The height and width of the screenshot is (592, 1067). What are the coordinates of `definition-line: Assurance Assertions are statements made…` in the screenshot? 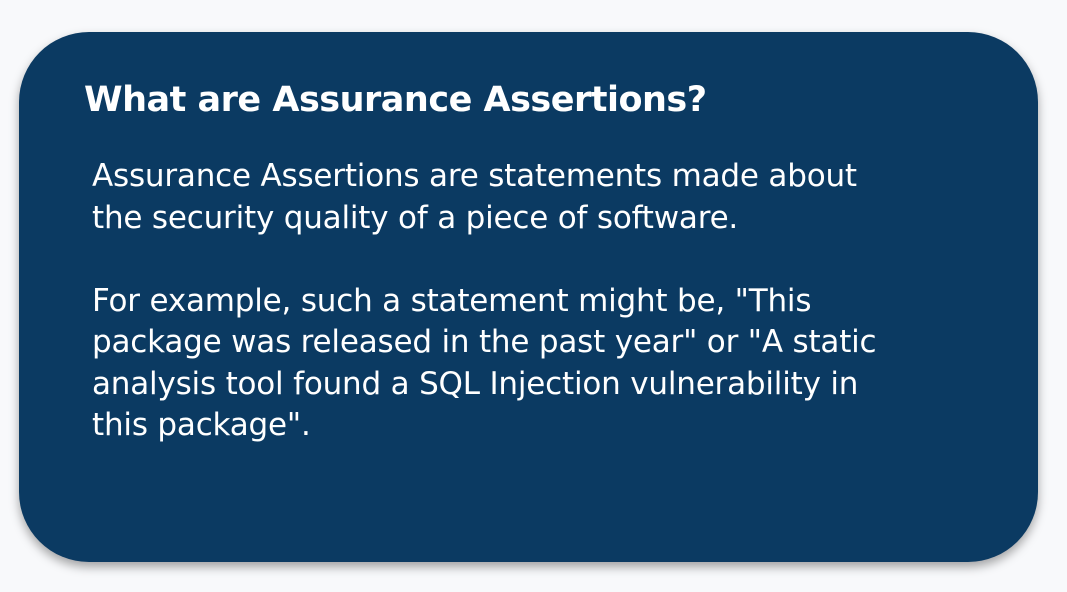 It's located at (474, 176).